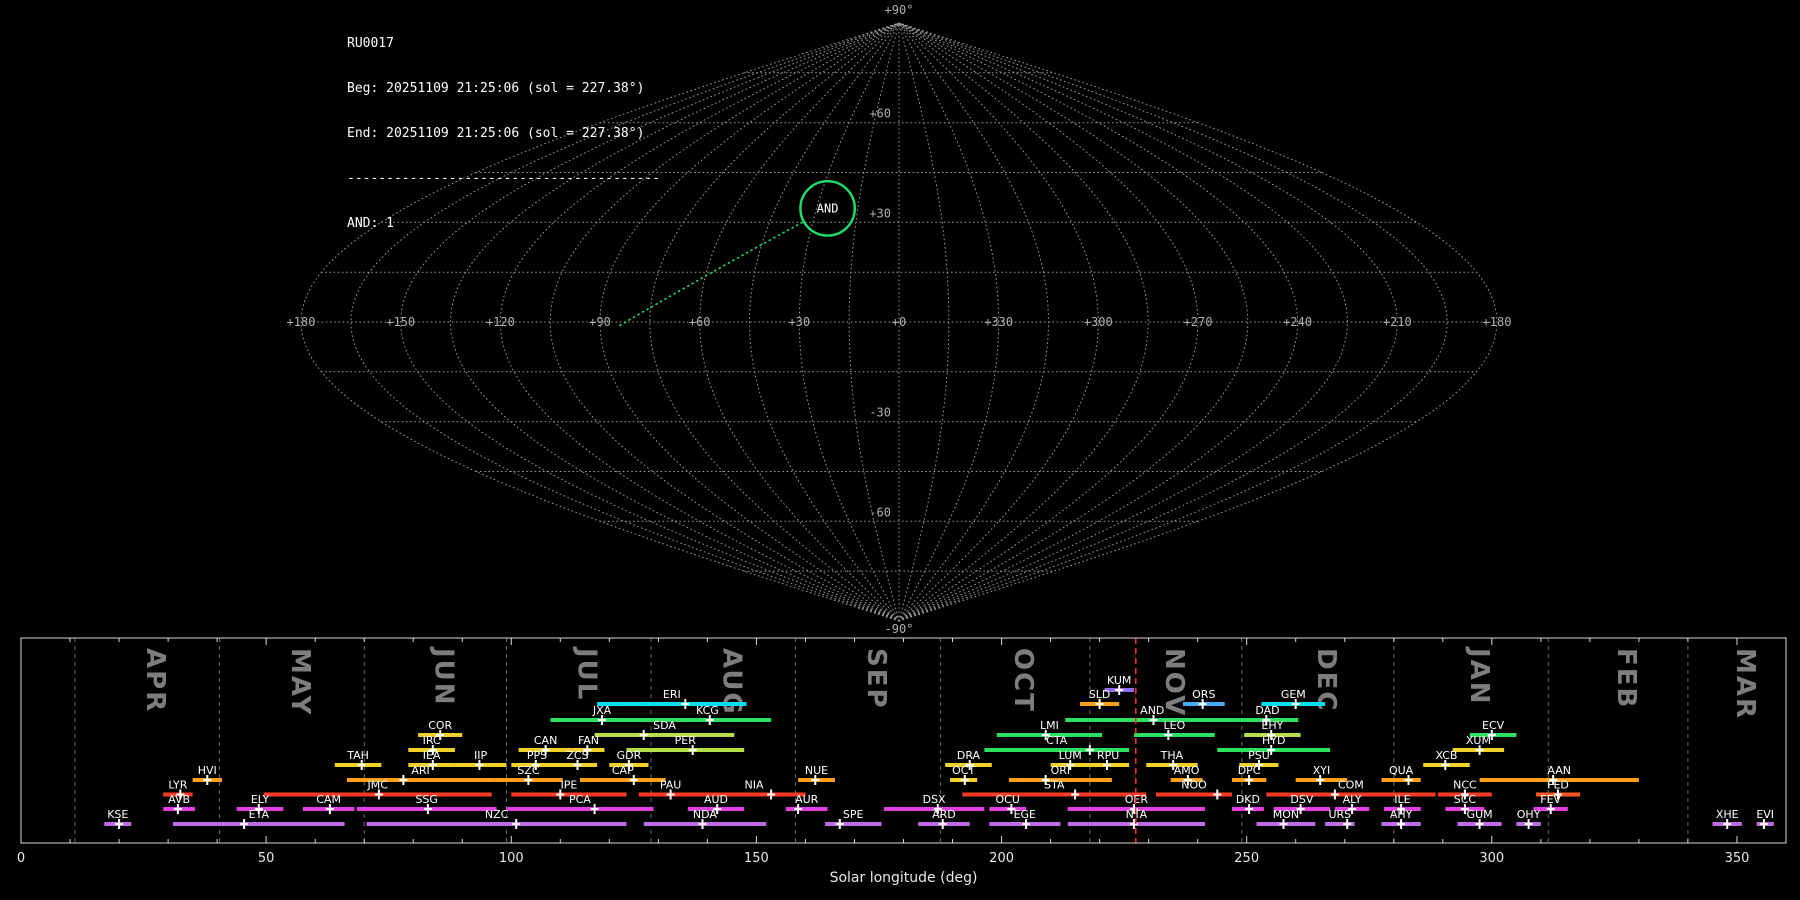 Image resolution: width=1800 pixels, height=900 pixels. I want to click on shower-code-label: DAD, so click(1267, 710).